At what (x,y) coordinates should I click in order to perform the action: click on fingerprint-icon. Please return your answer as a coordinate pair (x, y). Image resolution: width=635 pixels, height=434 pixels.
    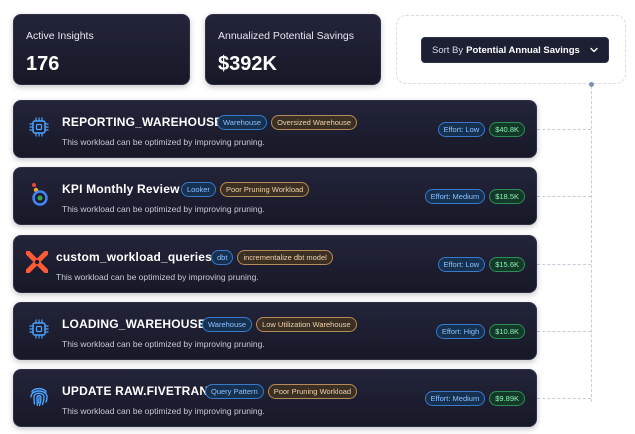
    Looking at the image, I should click on (39, 397).